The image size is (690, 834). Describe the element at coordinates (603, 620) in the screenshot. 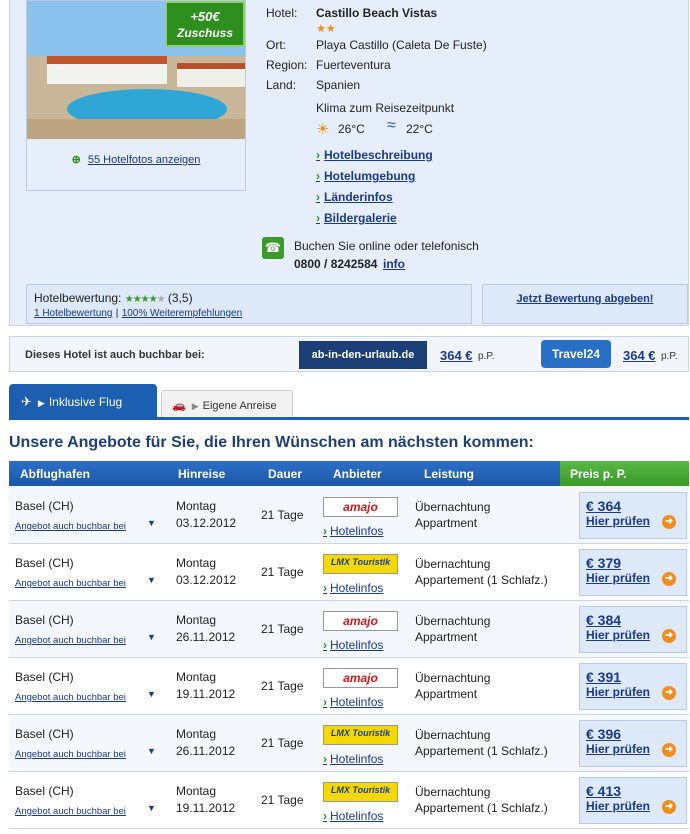

I see `price-value: € 384` at that location.